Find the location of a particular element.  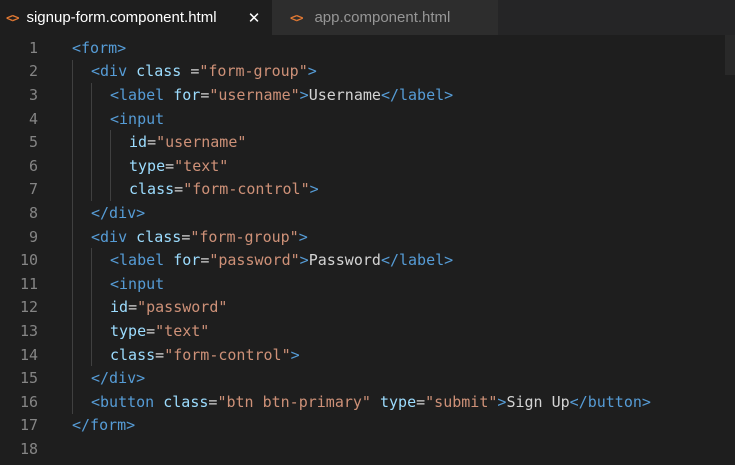

line-number: 3 is located at coordinates (33, 94).